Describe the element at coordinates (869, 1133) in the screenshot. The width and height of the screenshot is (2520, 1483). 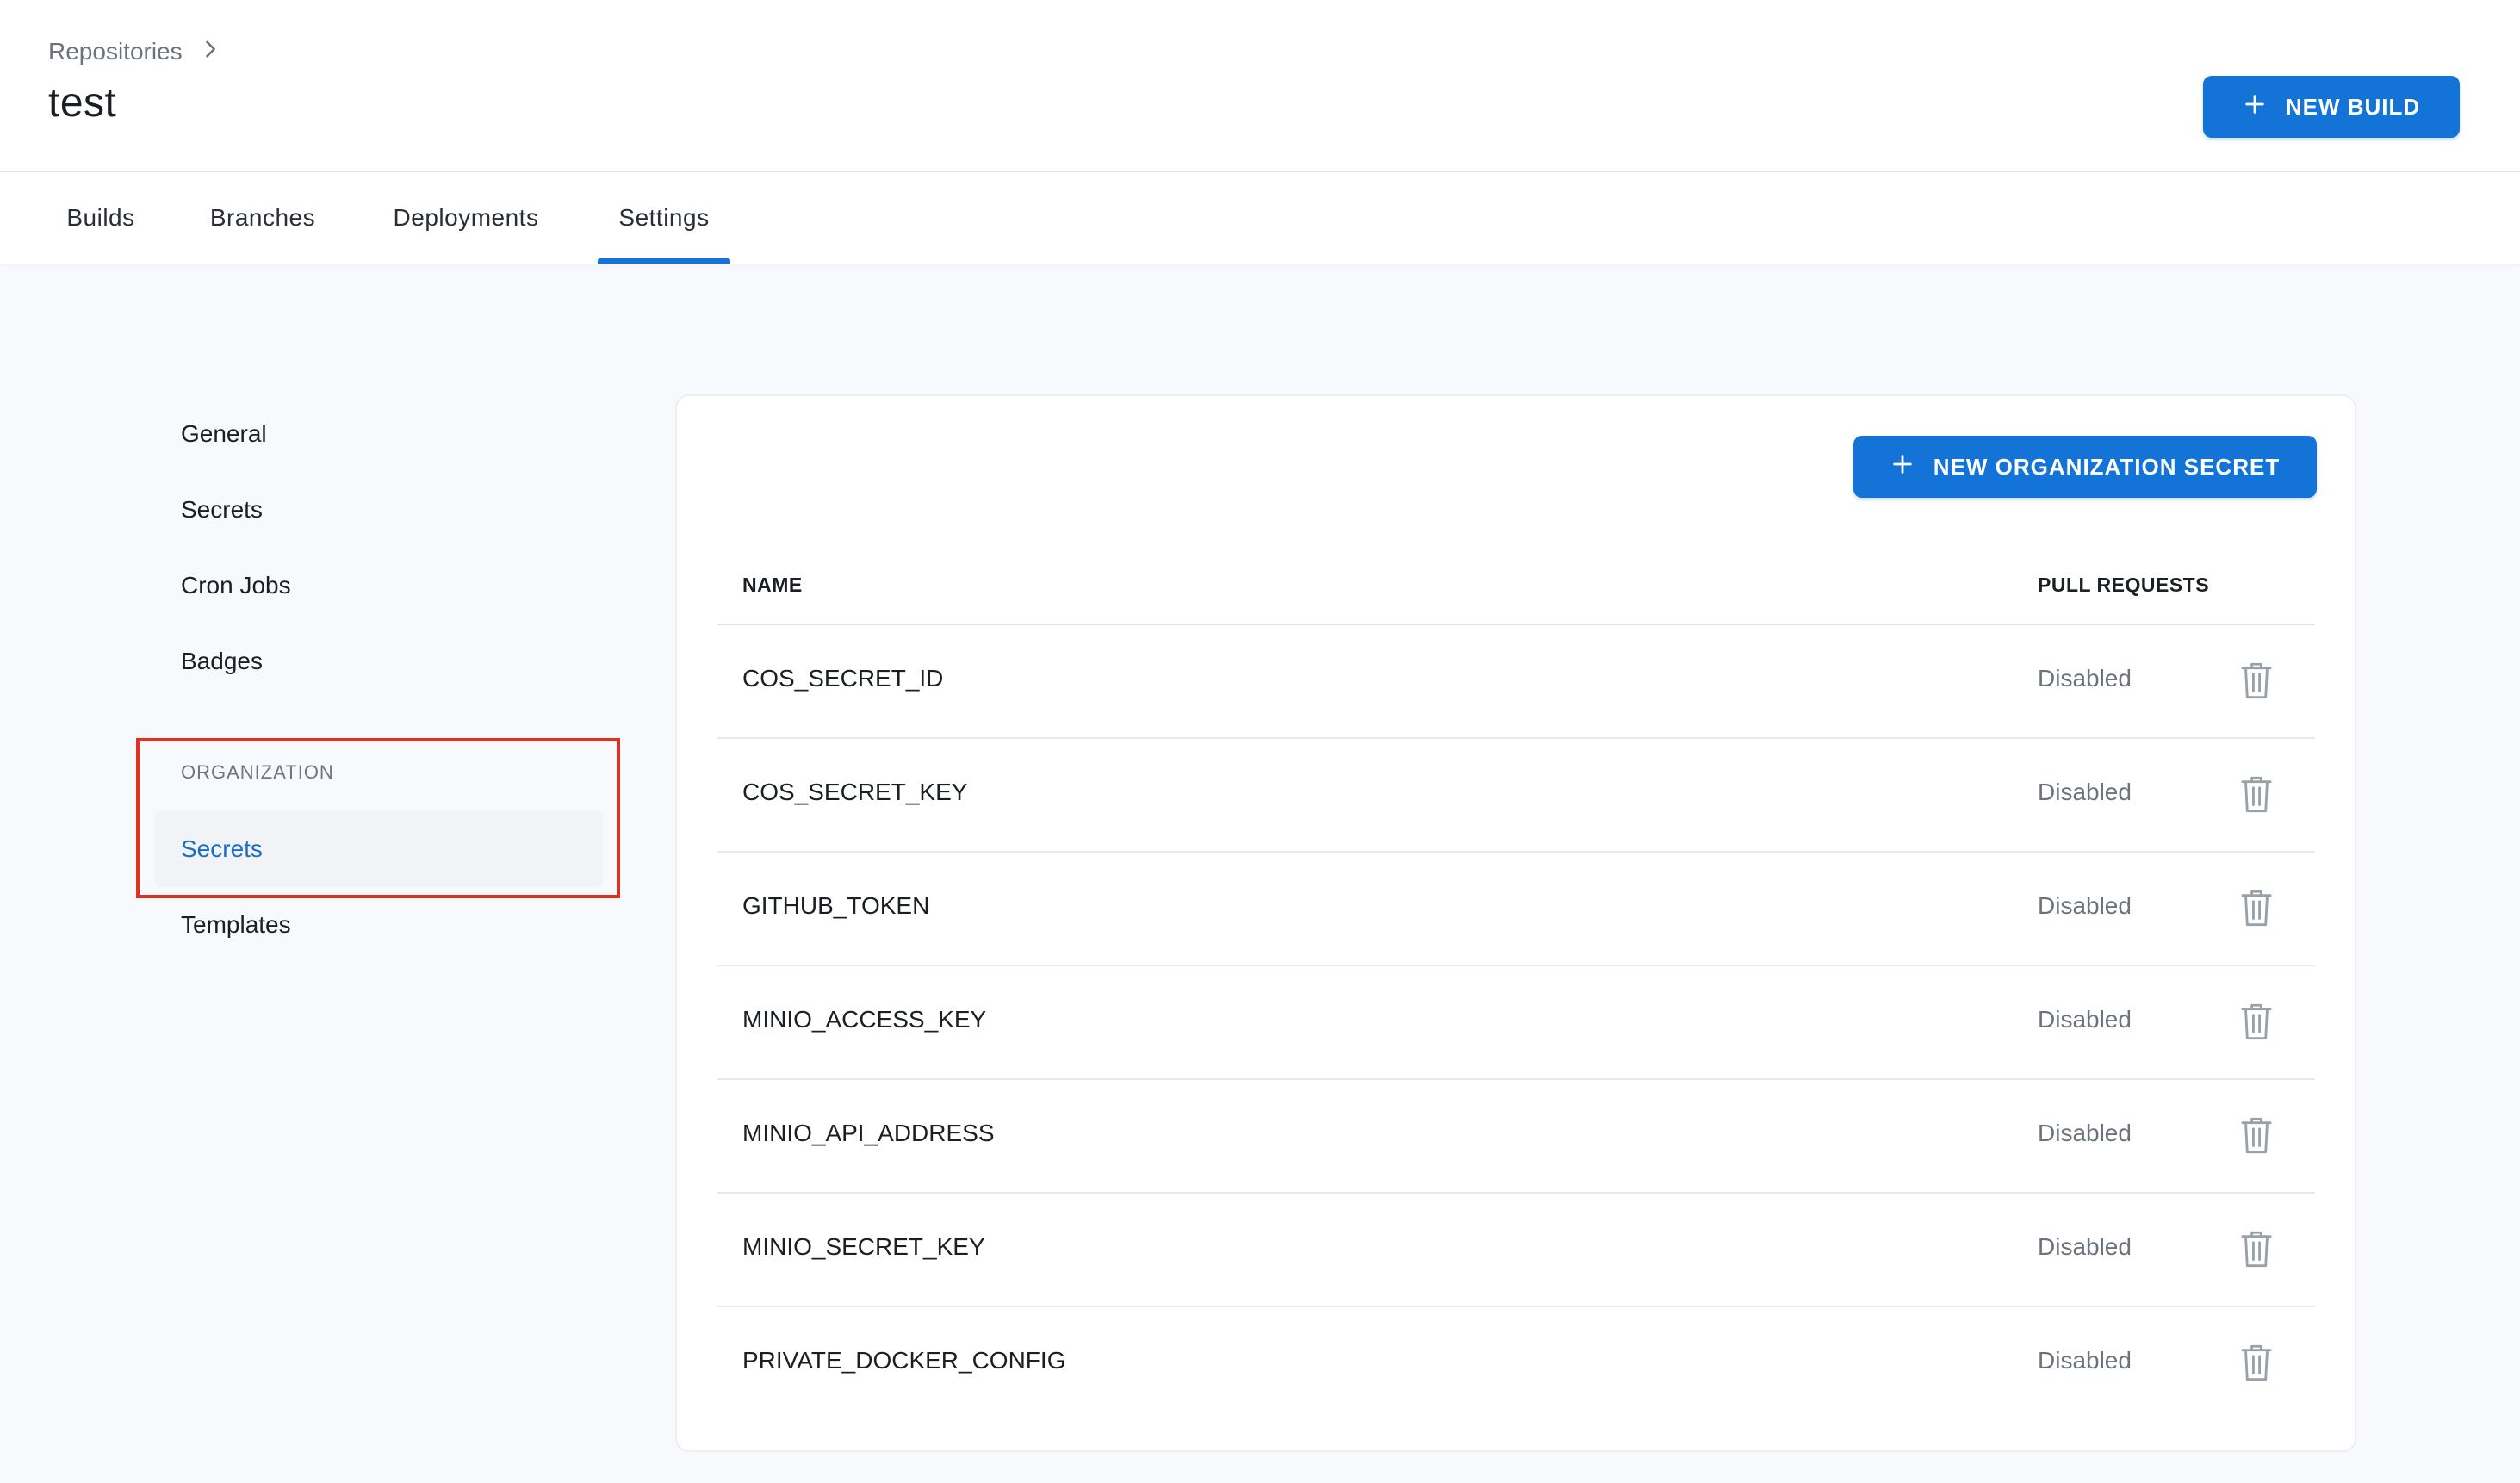
I see `secret-name: MINIO_API_ADDRESS` at that location.